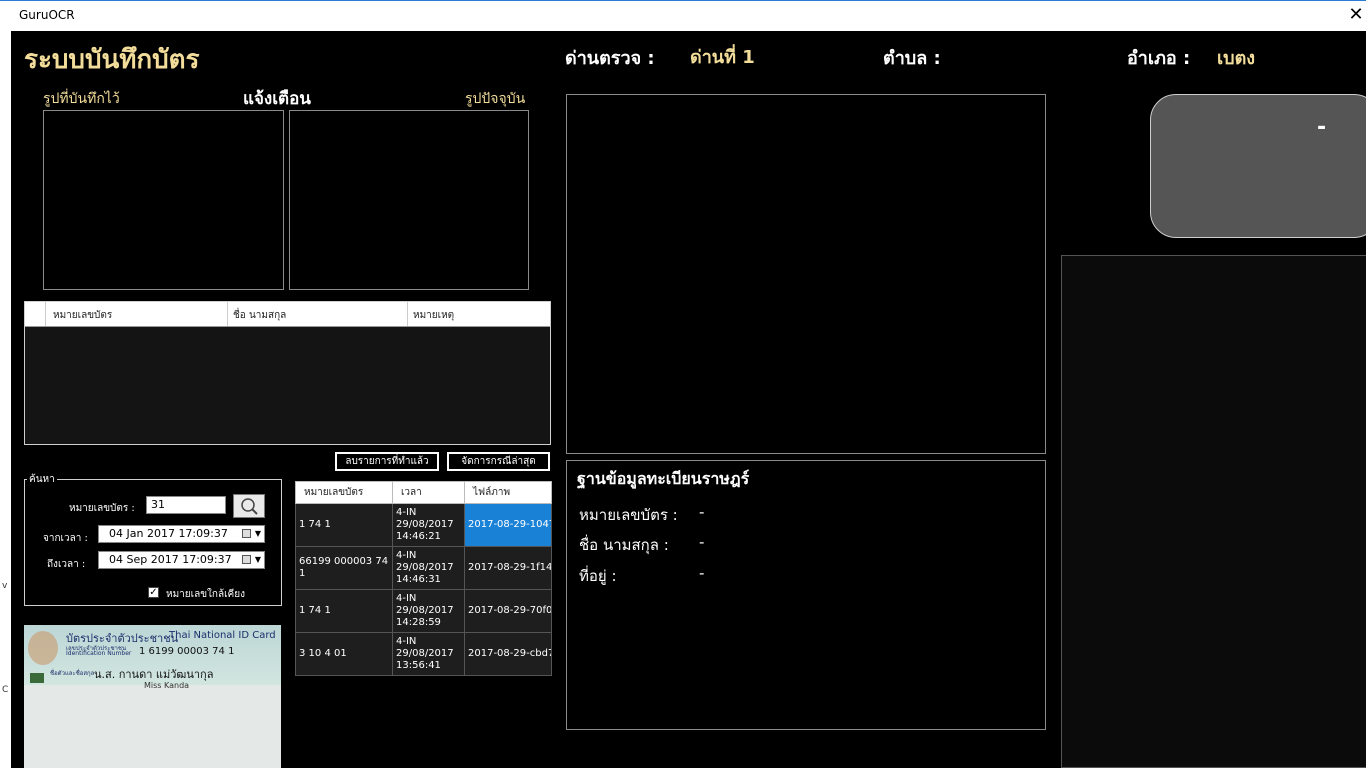 The image size is (1366, 768). Describe the element at coordinates (508, 568) in the screenshot. I see `cell-file: 2017-08-29-1f141` at that location.